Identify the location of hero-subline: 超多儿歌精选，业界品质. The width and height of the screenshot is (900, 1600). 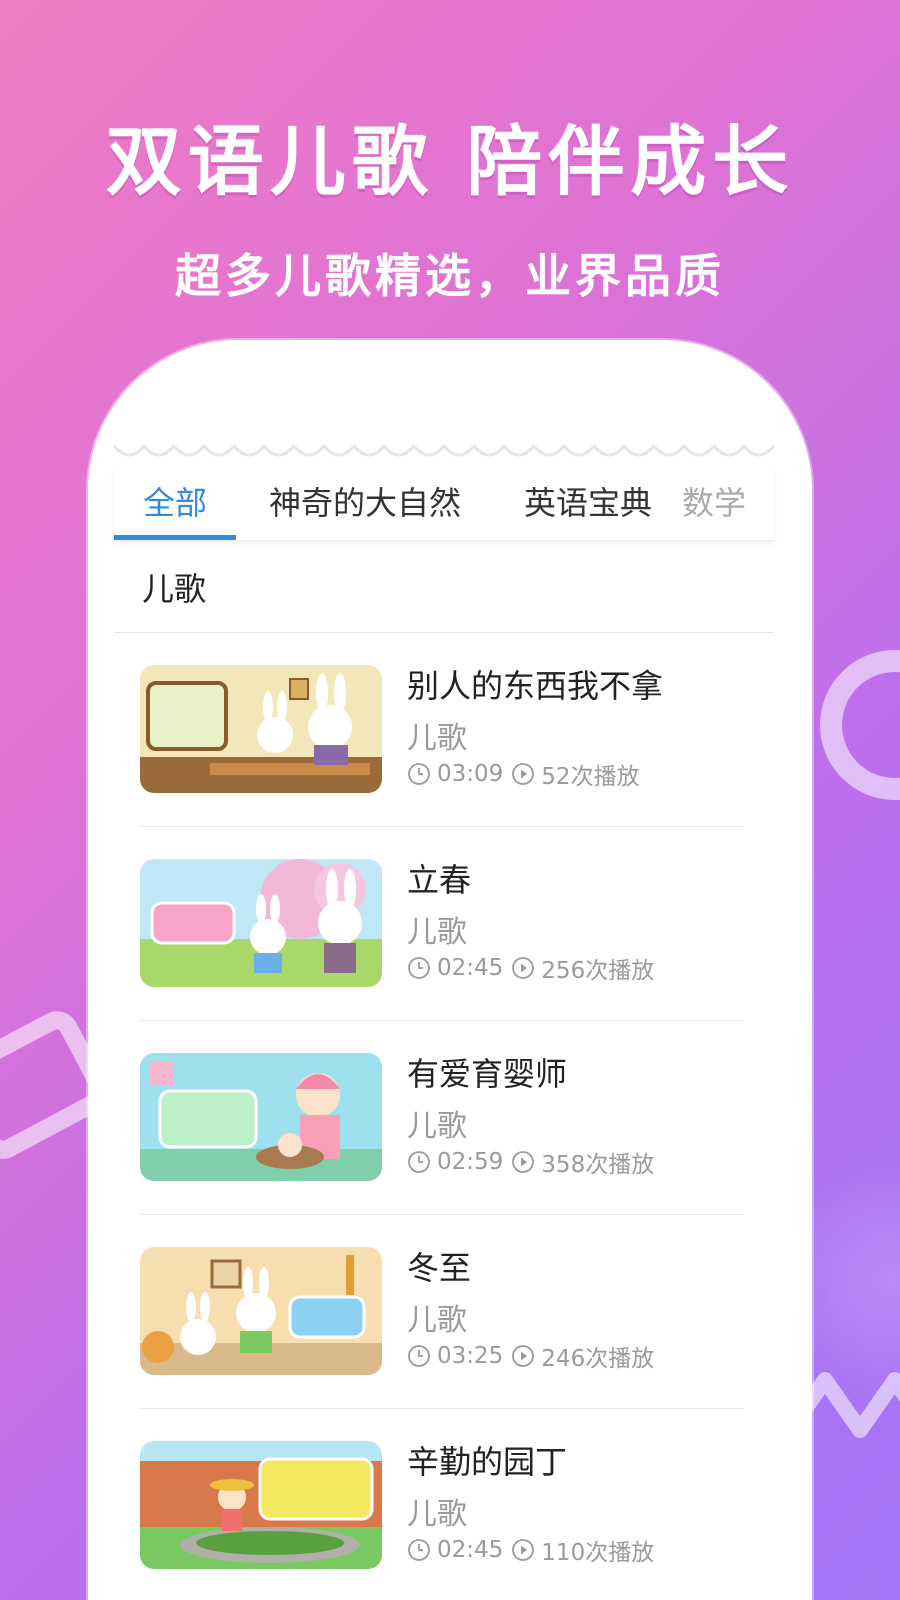
(450, 276).